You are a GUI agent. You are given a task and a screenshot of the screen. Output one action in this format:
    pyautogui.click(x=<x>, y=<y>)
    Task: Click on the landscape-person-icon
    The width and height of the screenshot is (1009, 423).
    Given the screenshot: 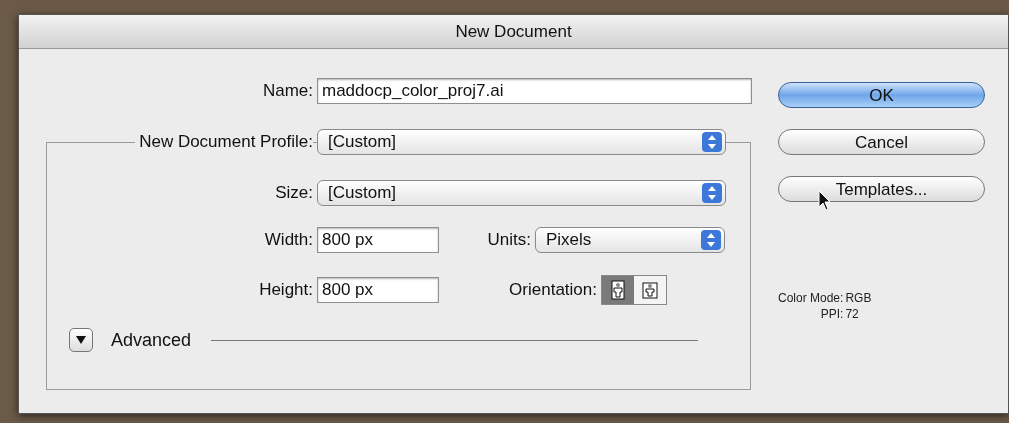 What is the action you would take?
    pyautogui.click(x=650, y=290)
    